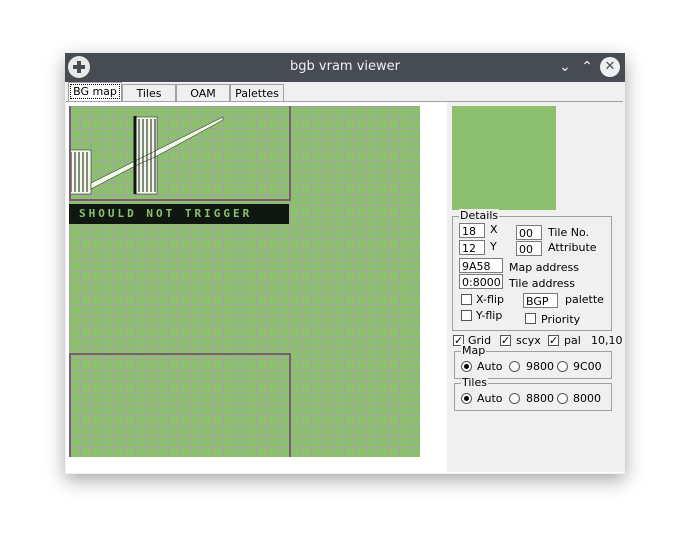  What do you see at coordinates (481, 281) in the screenshot?
I see `tile-address-field: 0:8000` at bounding box center [481, 281].